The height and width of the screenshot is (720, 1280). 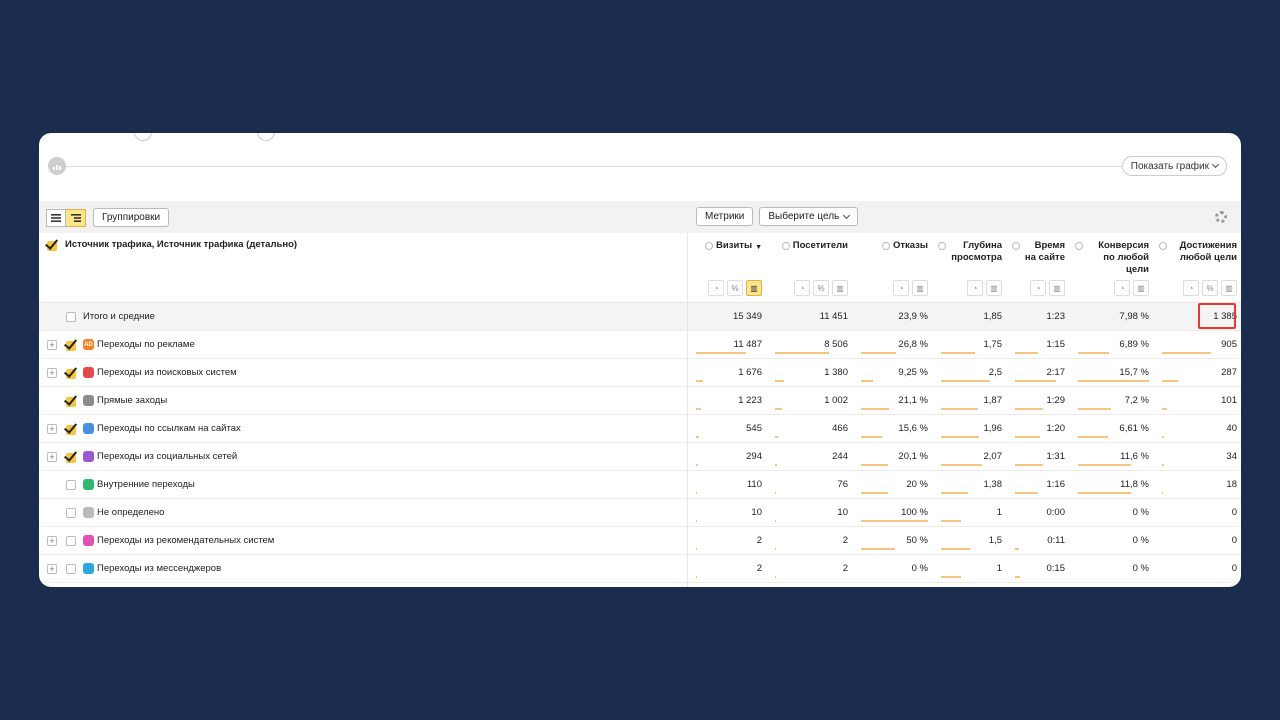 What do you see at coordinates (754, 456) in the screenshot?
I see `cell-value: 294` at bounding box center [754, 456].